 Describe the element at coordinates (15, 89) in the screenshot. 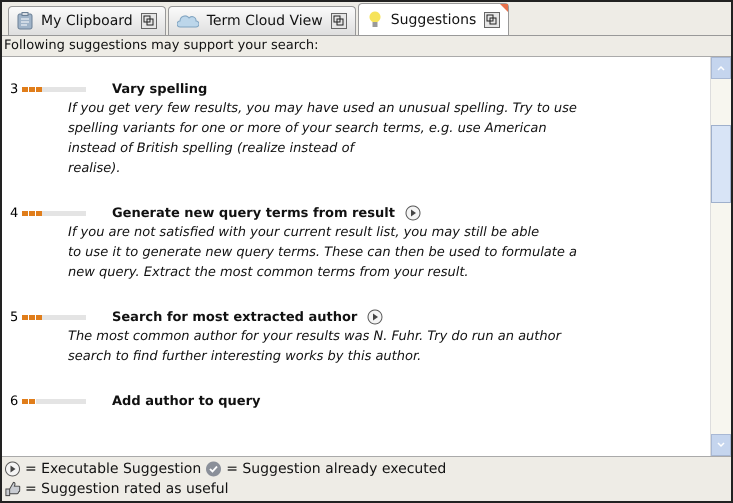

I see `rank-number: 3` at that location.